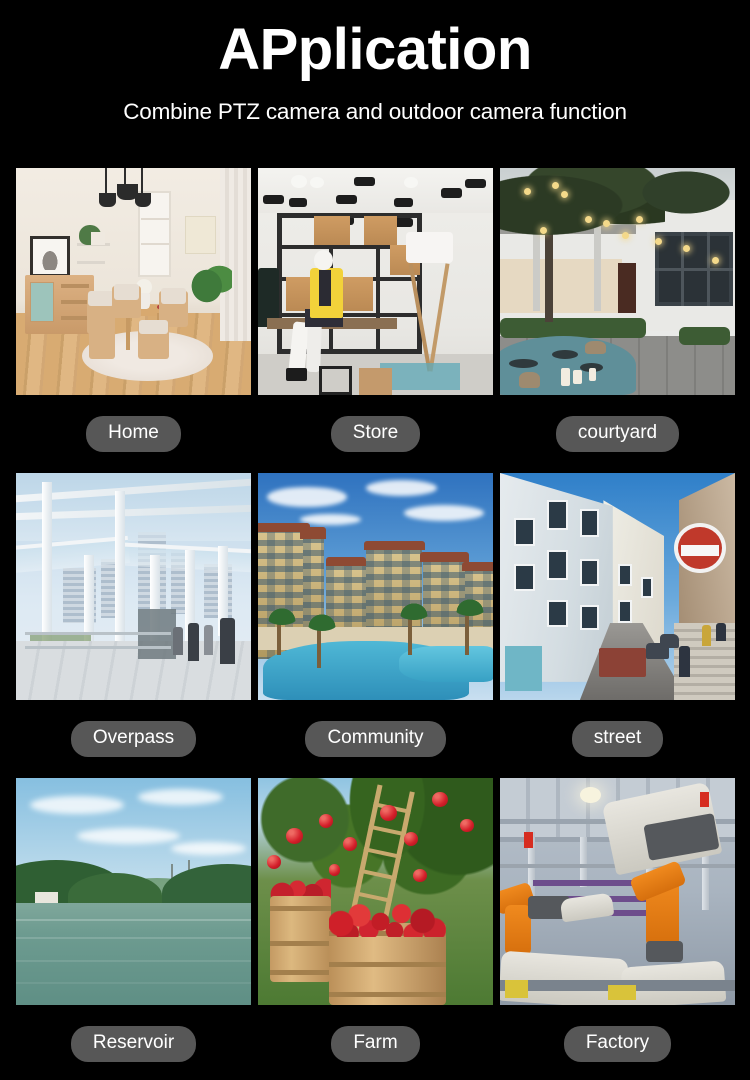 This screenshot has height=1080, width=750. Describe the element at coordinates (375, 49) in the screenshot. I see `page-title: APplication` at that location.